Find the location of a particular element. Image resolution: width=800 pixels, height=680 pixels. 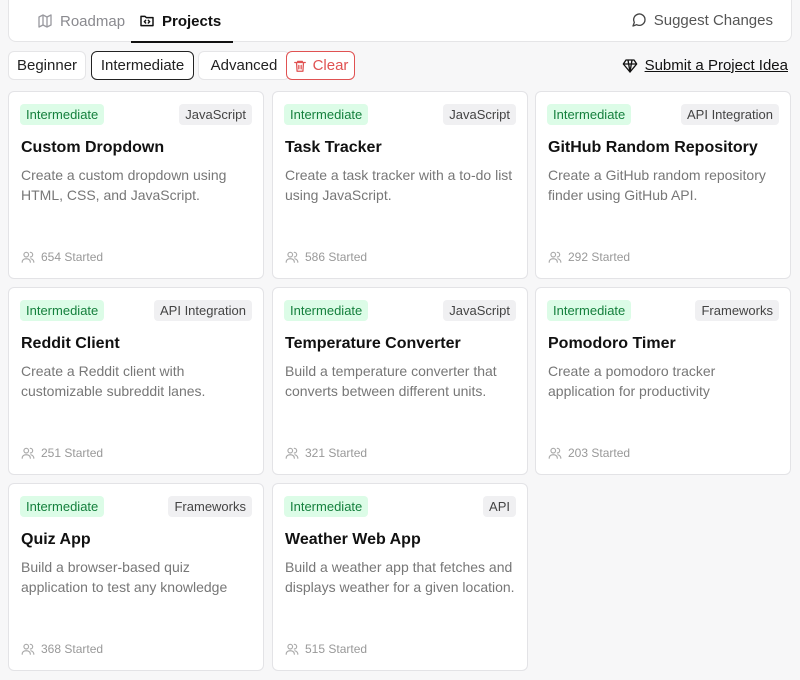

clear-filter-button: Clear is located at coordinates (320, 65).